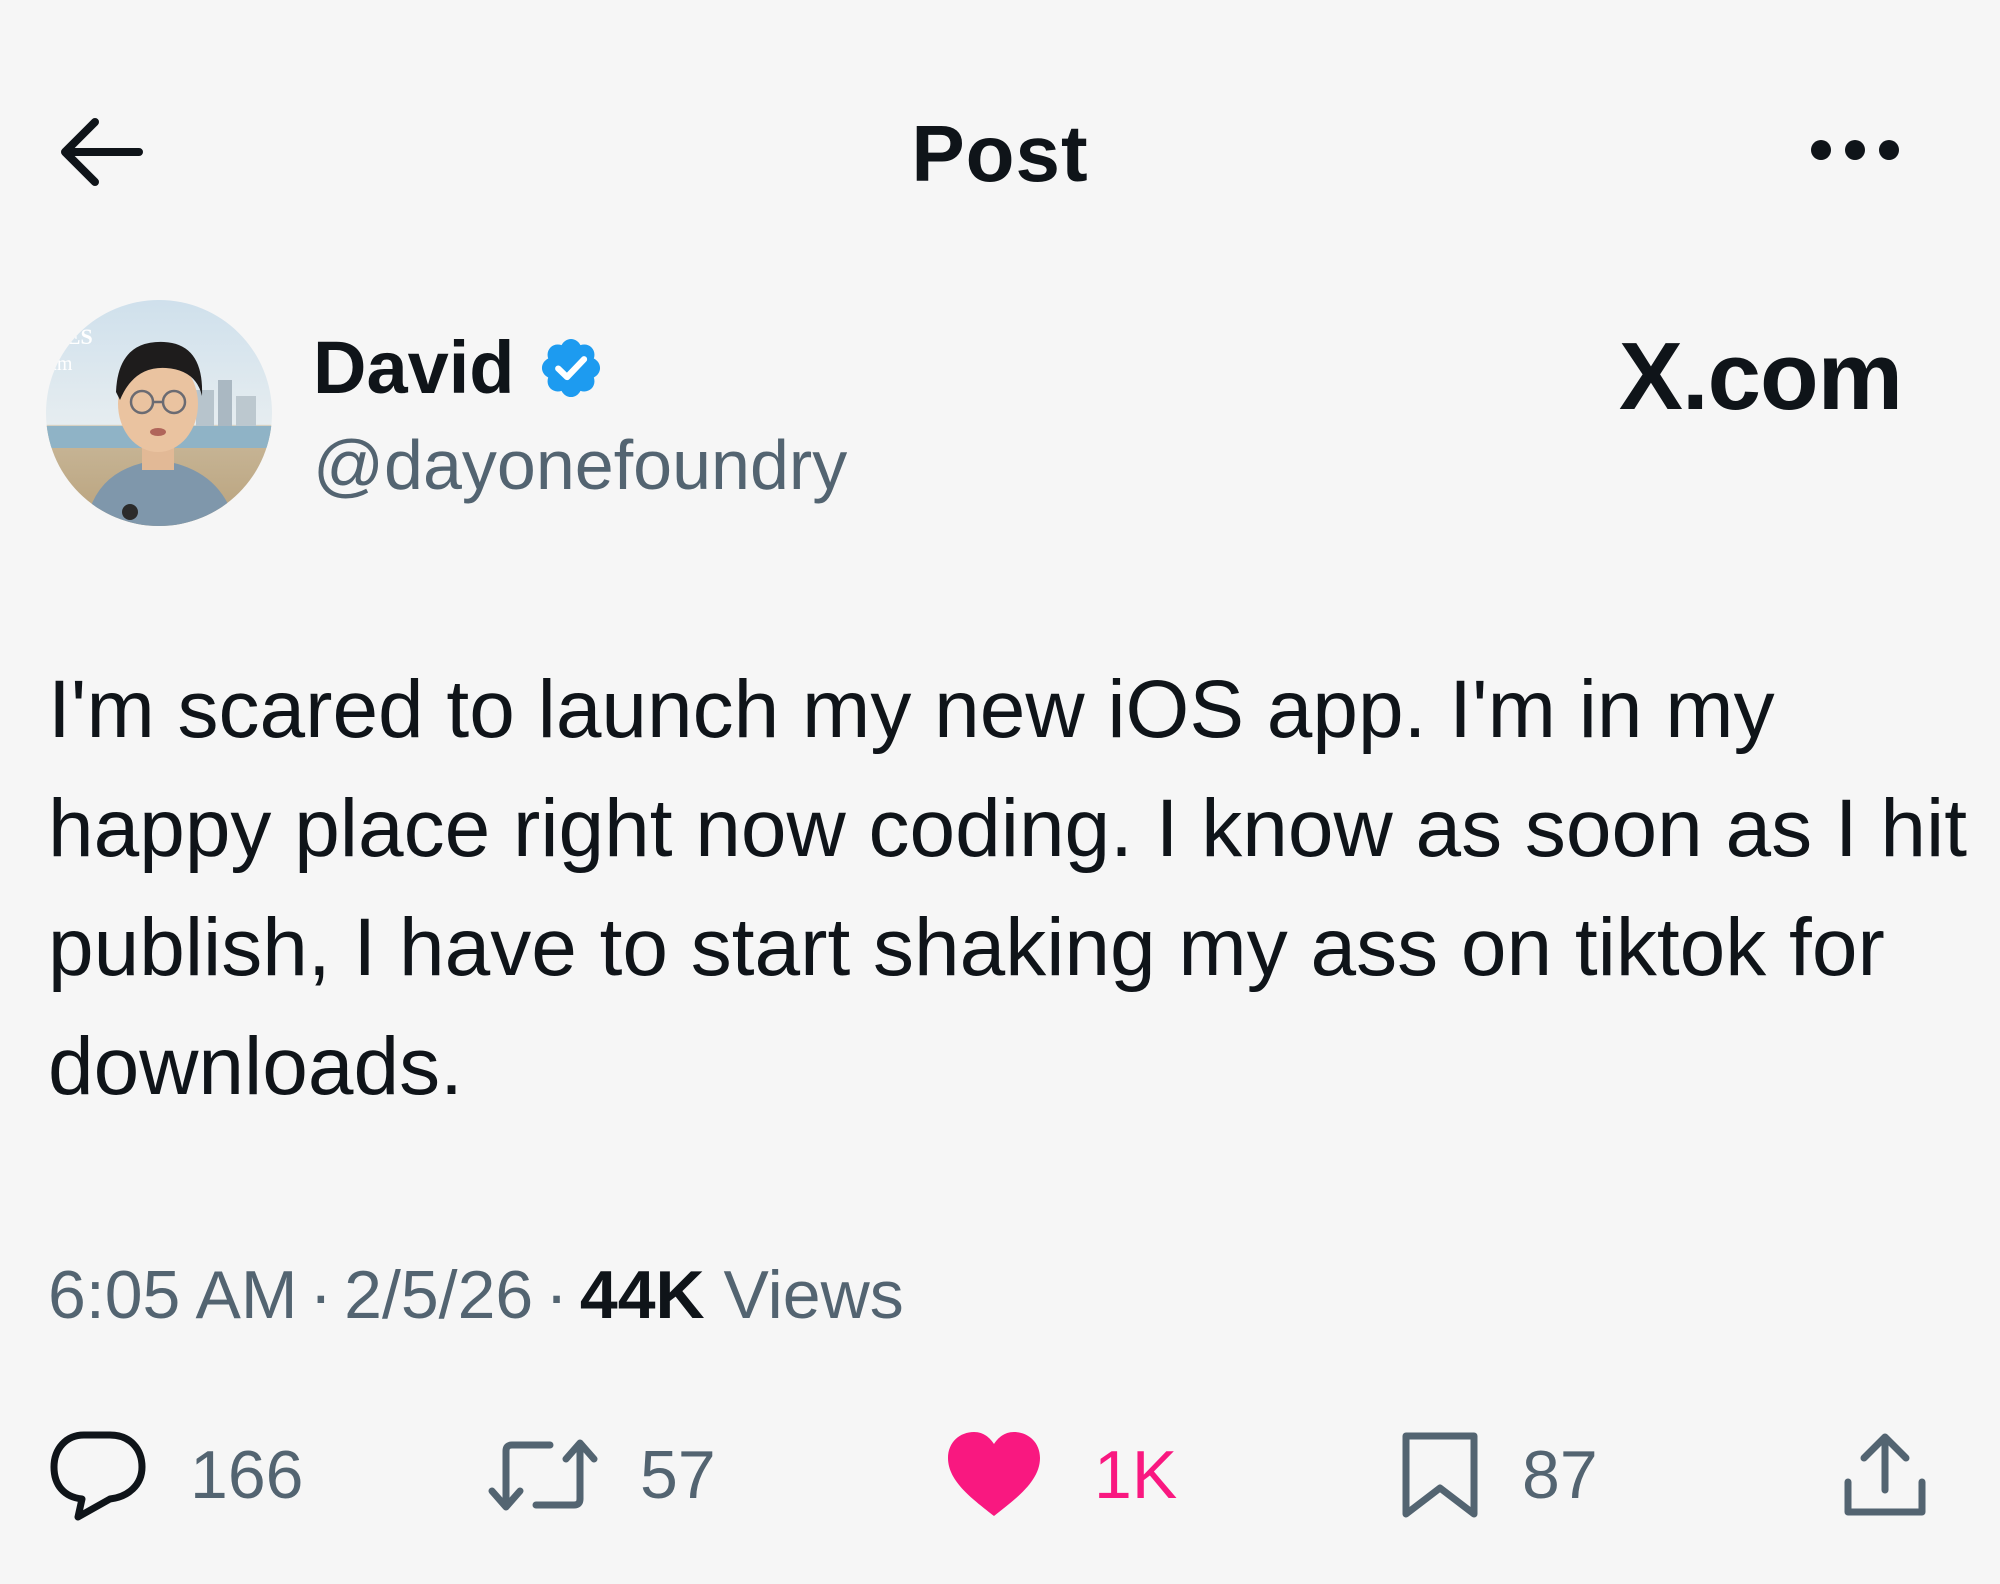  What do you see at coordinates (1760, 376) in the screenshot?
I see `x-logo: X.com` at bounding box center [1760, 376].